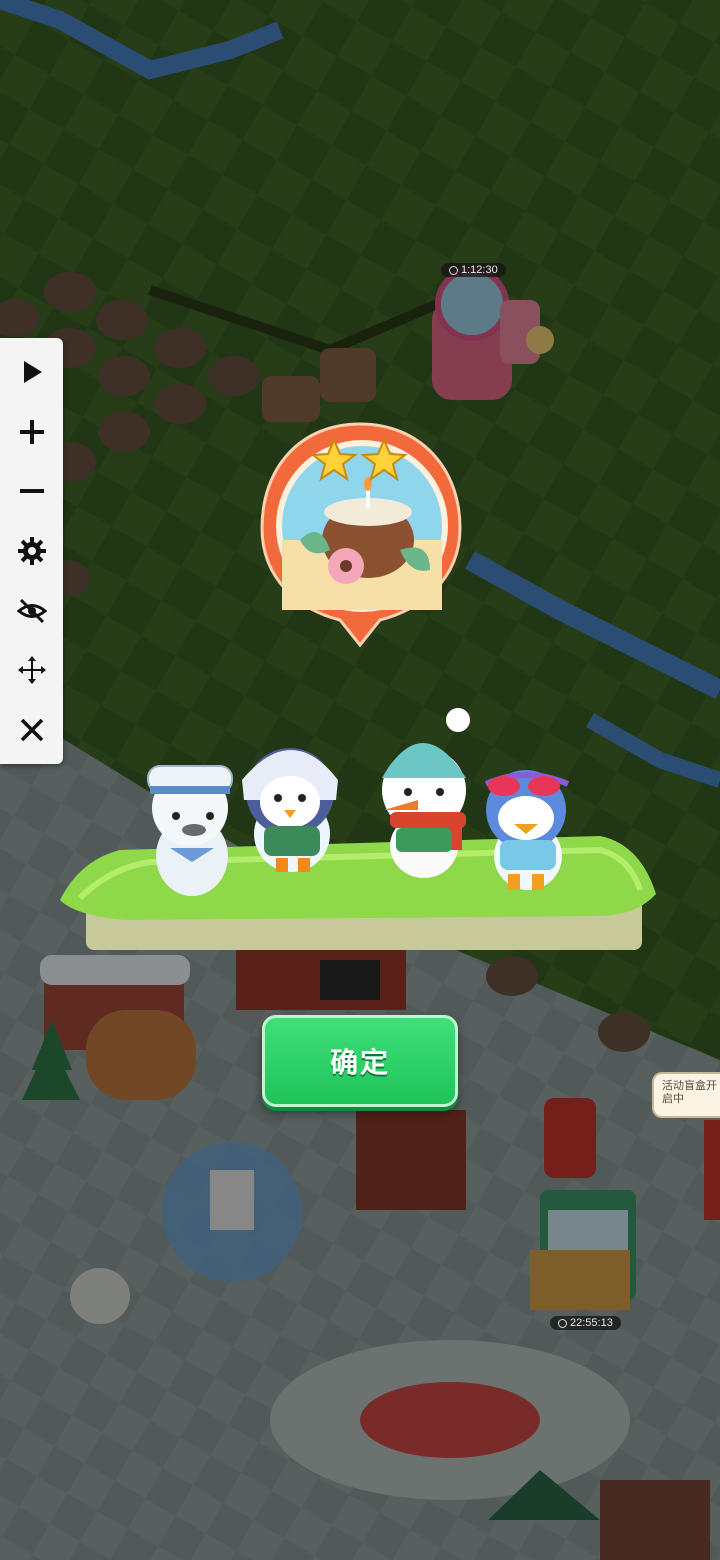  I want to click on hide-button, so click(32, 611).